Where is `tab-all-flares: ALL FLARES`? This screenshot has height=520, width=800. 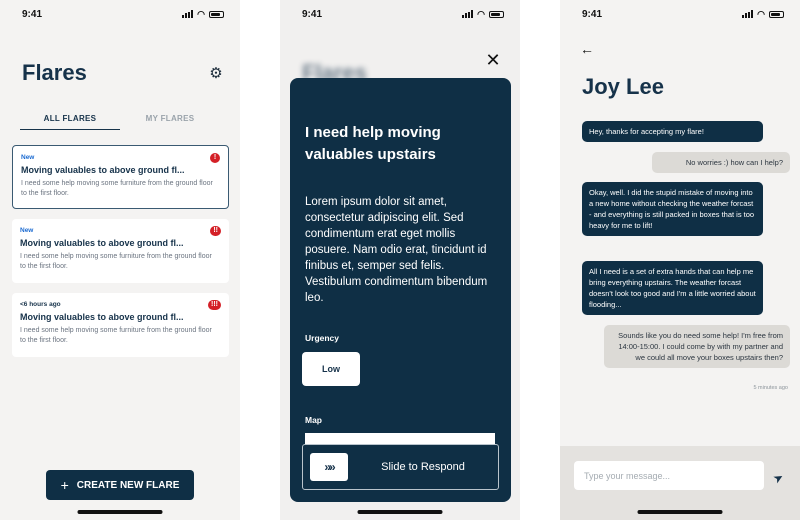 tab-all-flares: ALL FLARES is located at coordinates (70, 121).